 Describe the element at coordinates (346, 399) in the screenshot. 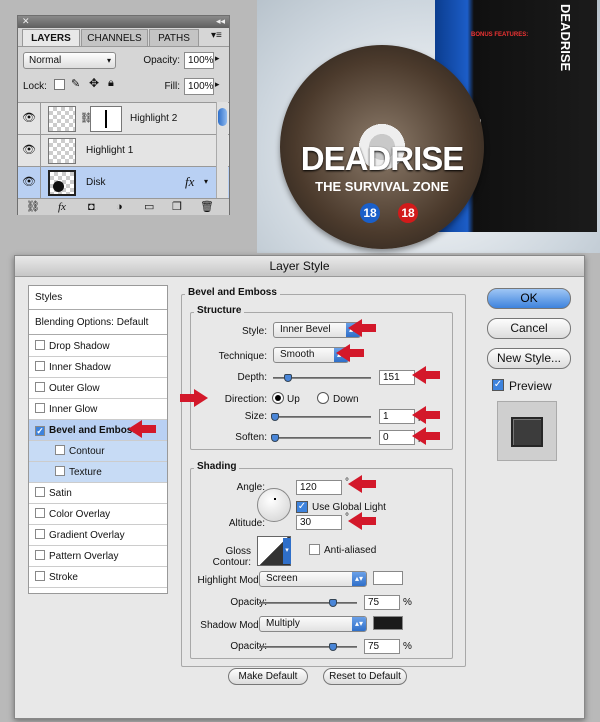

I see `direction-down-label: Down` at that location.